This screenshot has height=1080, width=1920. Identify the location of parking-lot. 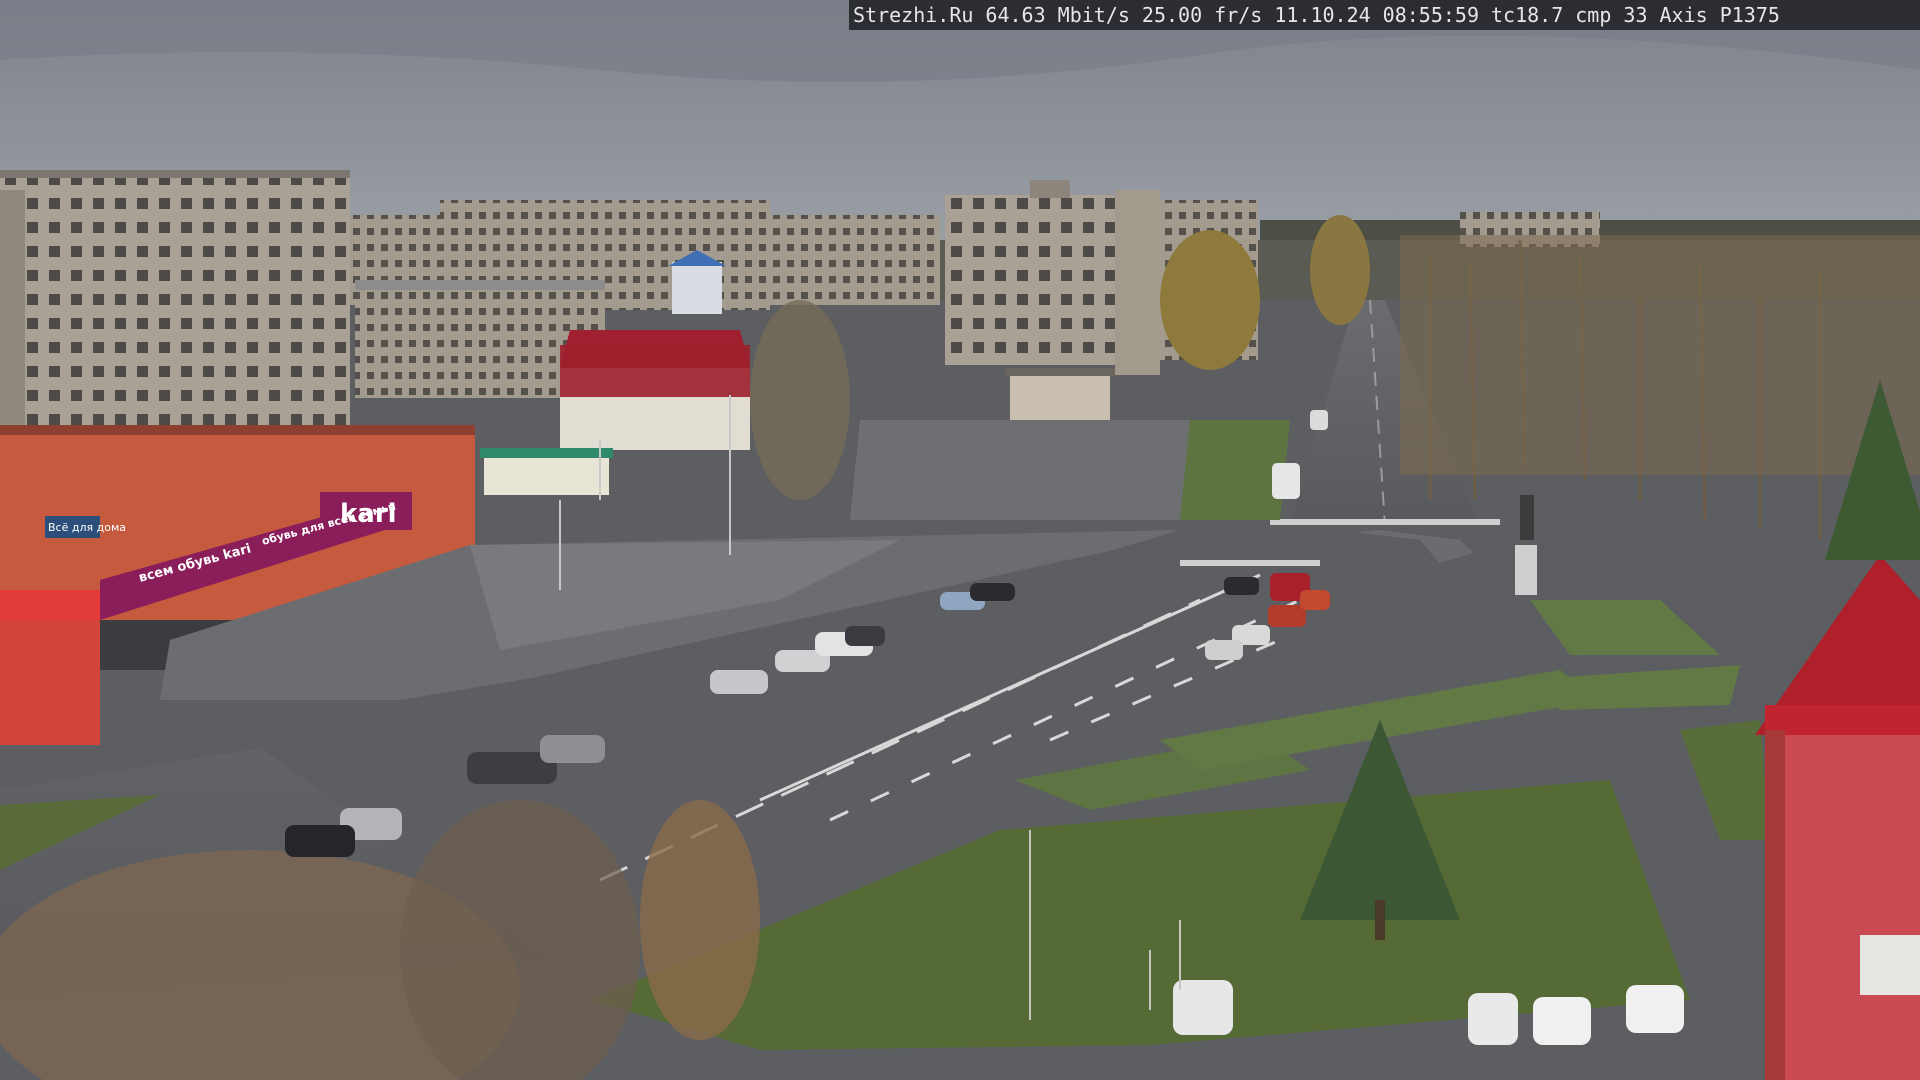
(1030, 470).